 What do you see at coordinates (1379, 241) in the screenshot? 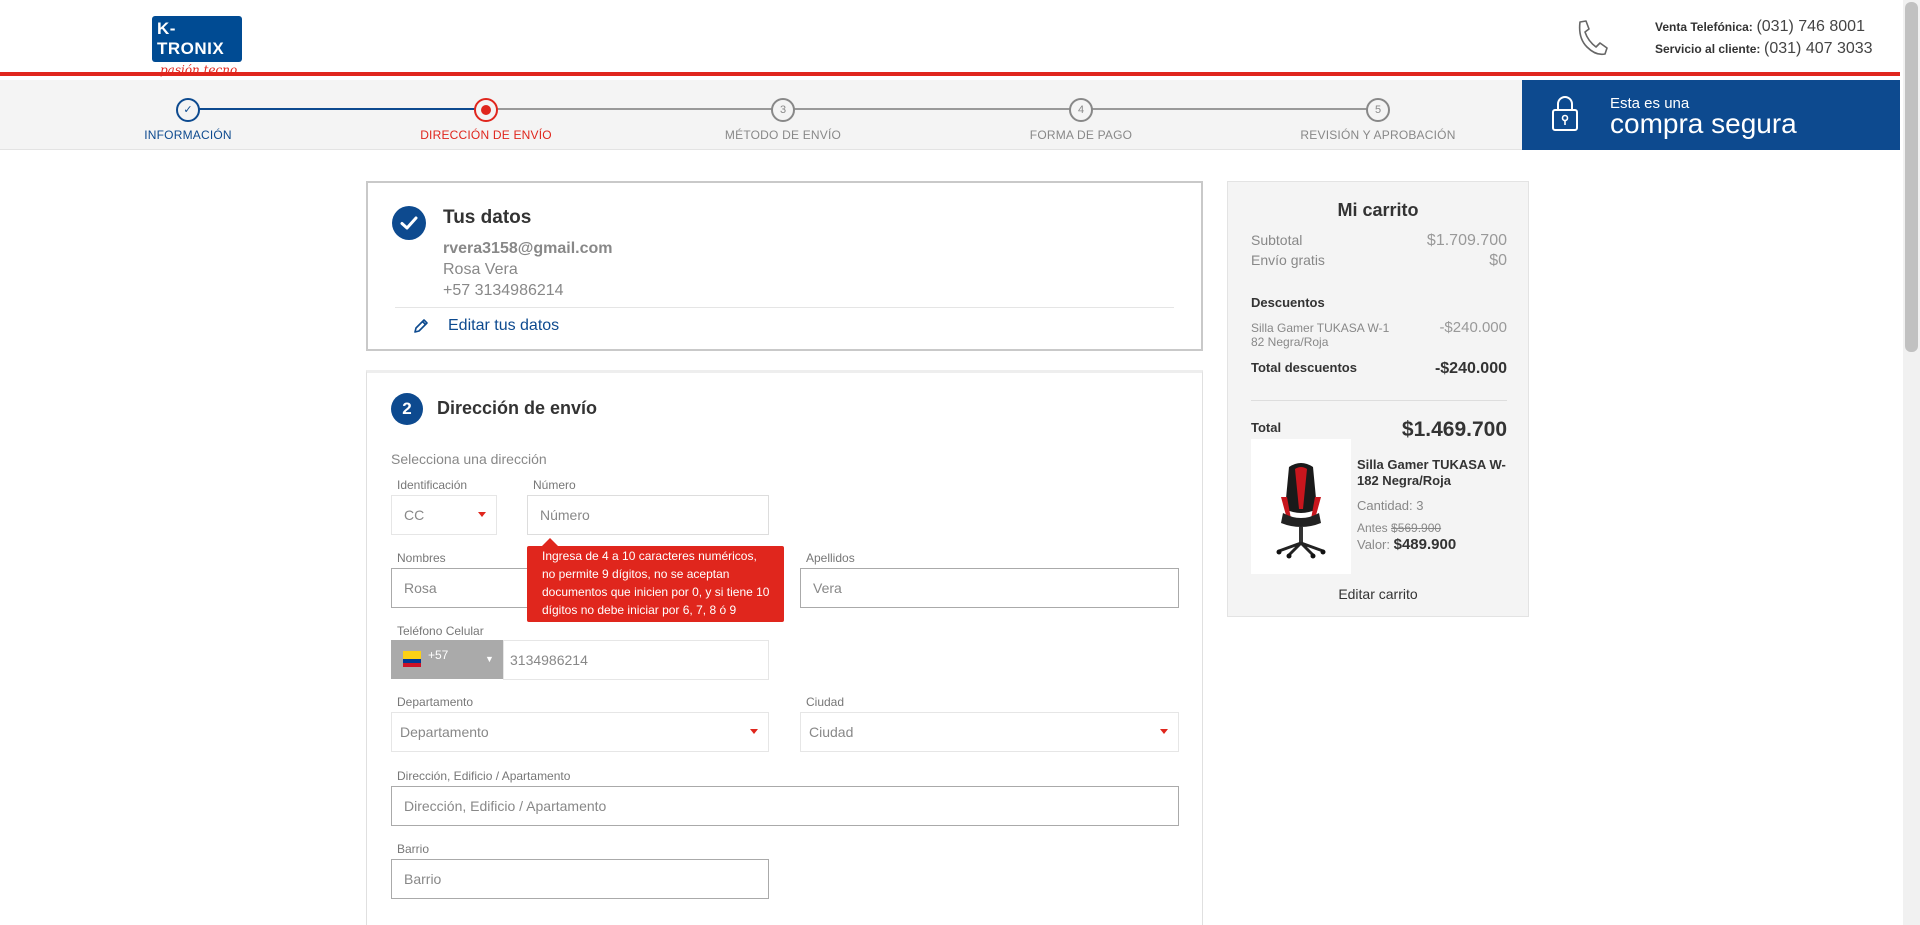
I see `subtotal-row: Subtotal $1.709.700` at bounding box center [1379, 241].